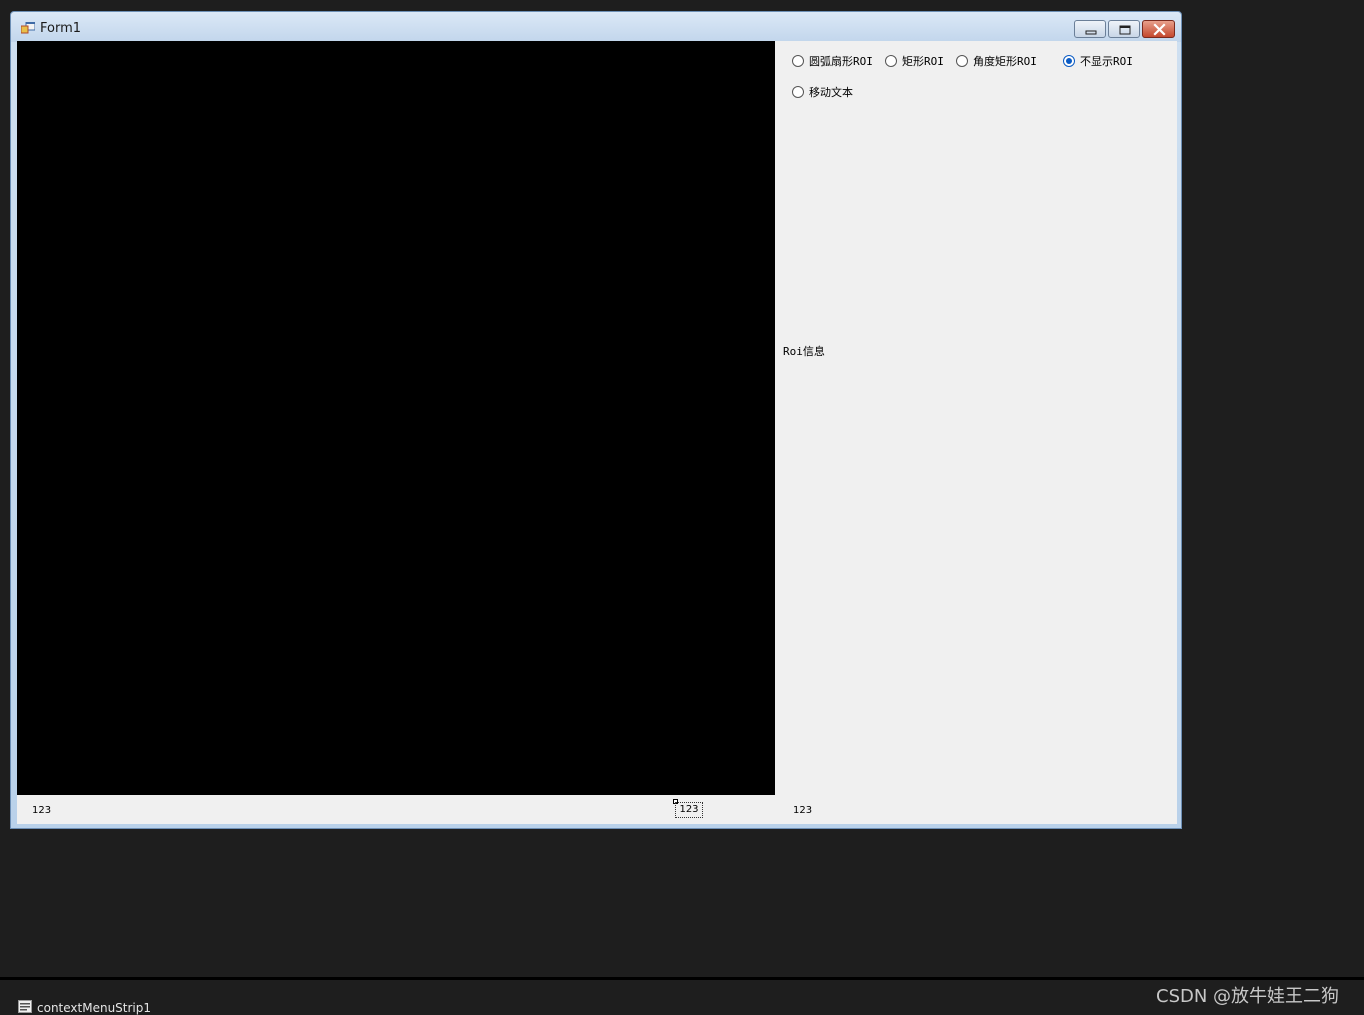 This screenshot has height=1015, width=1364. I want to click on close-button, so click(1158, 29).